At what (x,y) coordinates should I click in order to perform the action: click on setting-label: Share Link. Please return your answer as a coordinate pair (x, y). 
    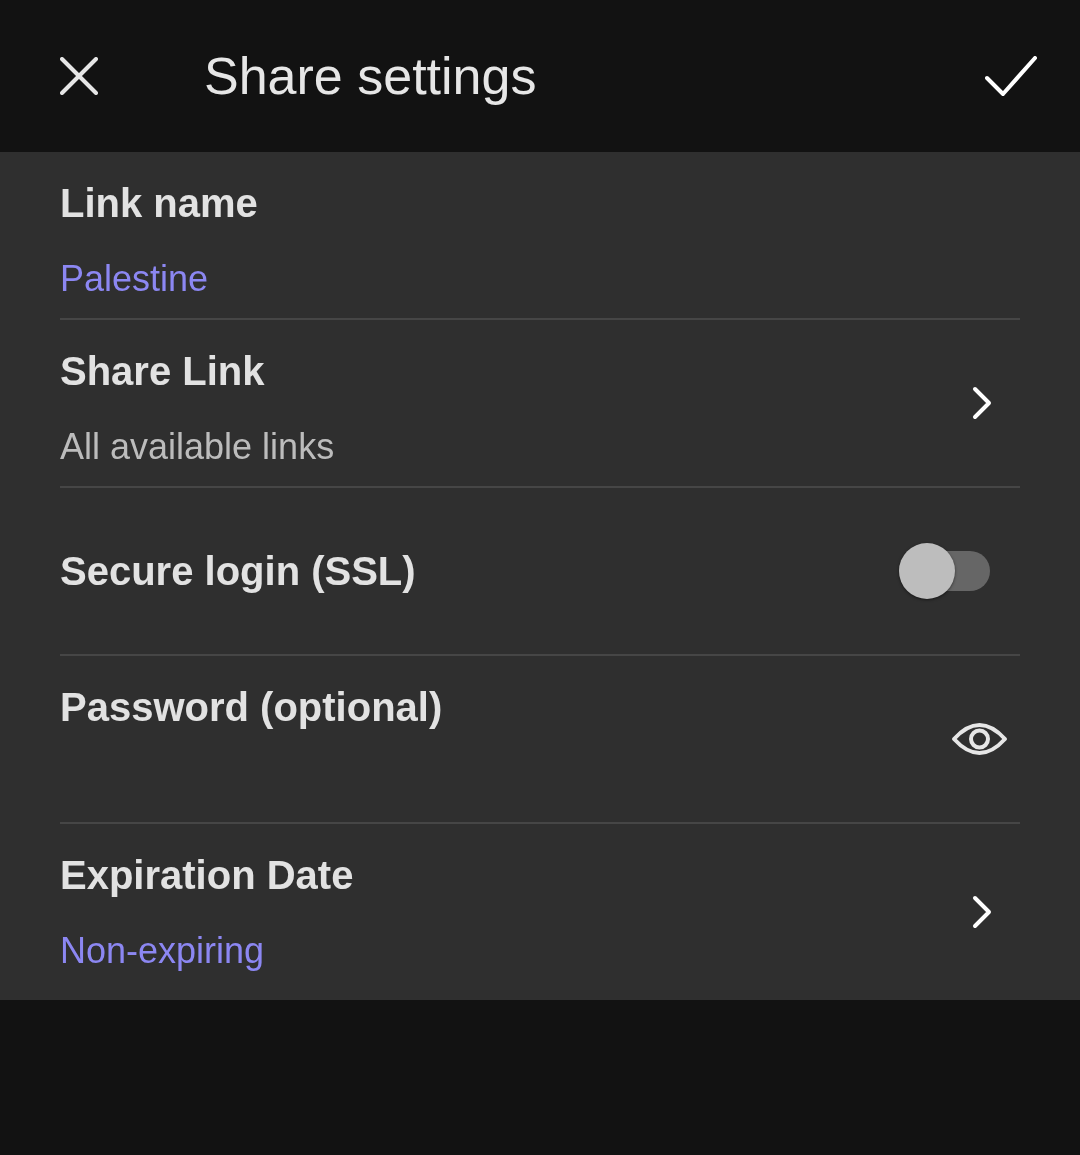
    Looking at the image, I should click on (162, 371).